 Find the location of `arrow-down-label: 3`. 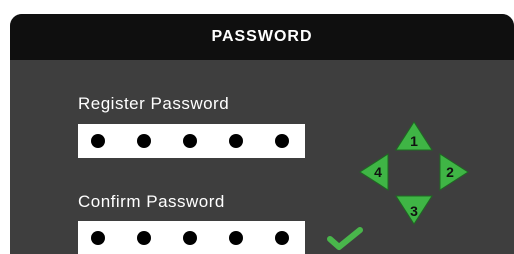

arrow-down-label: 3 is located at coordinates (414, 211).